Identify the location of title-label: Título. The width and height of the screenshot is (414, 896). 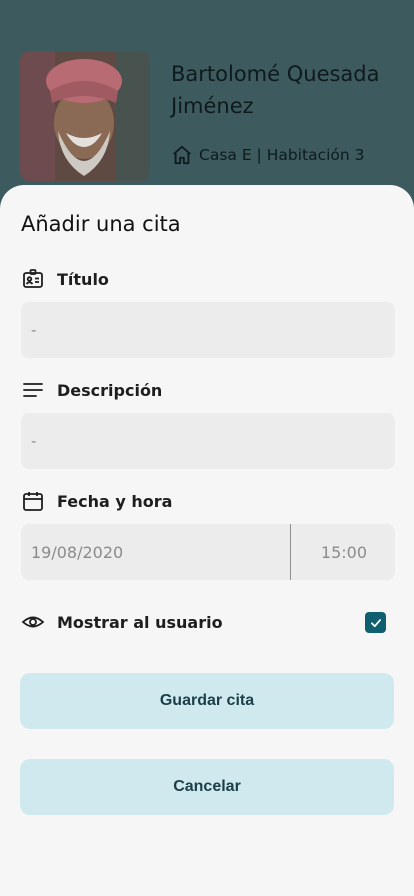
(83, 279).